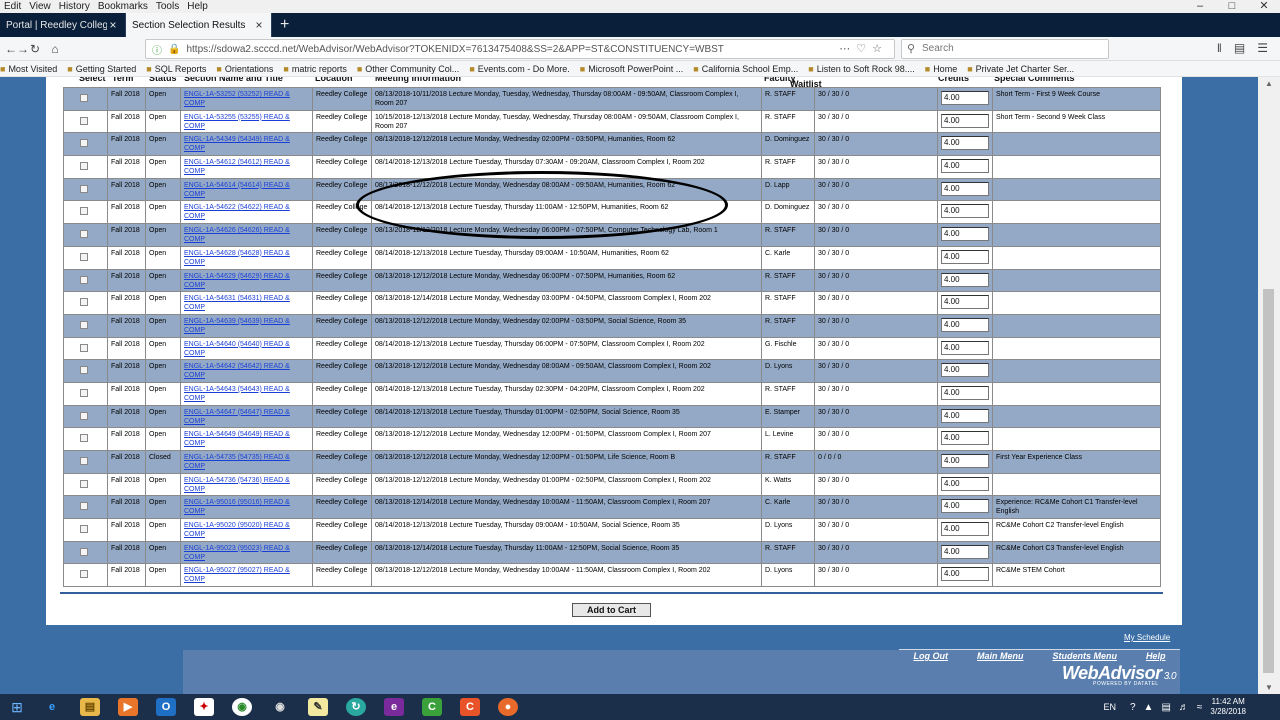 Image resolution: width=1280 pixels, height=720 pixels. Describe the element at coordinates (508, 707) in the screenshot. I see `firefox-icon: ●` at that location.